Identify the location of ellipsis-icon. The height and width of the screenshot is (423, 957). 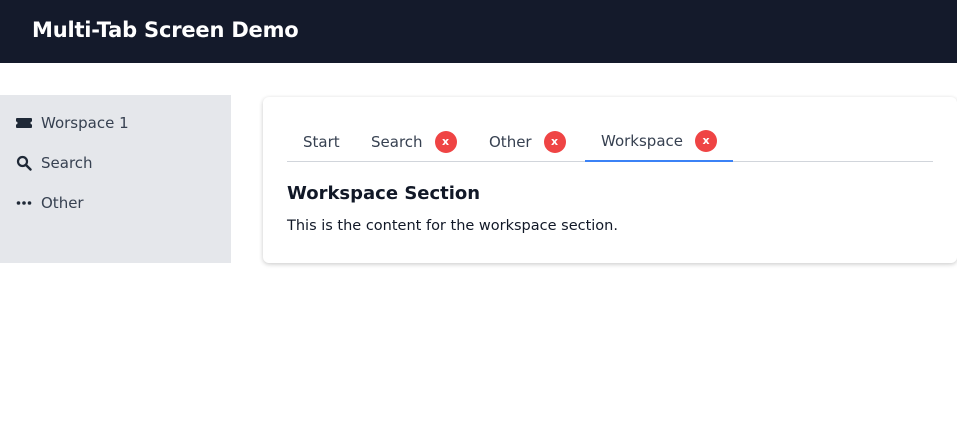
(24, 203).